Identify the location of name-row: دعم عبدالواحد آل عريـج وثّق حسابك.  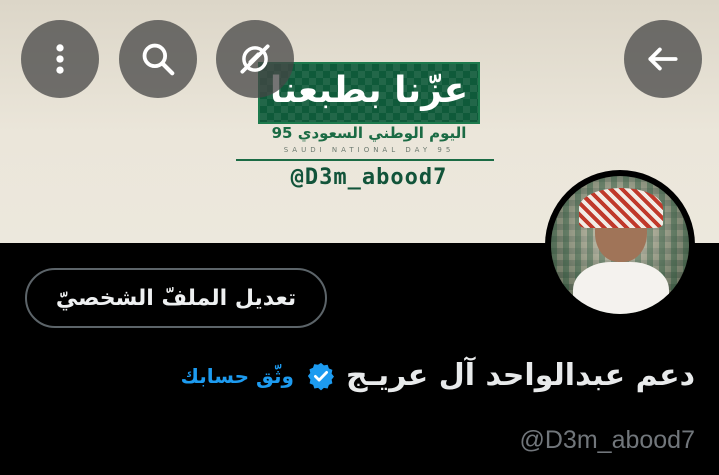
(438, 375).